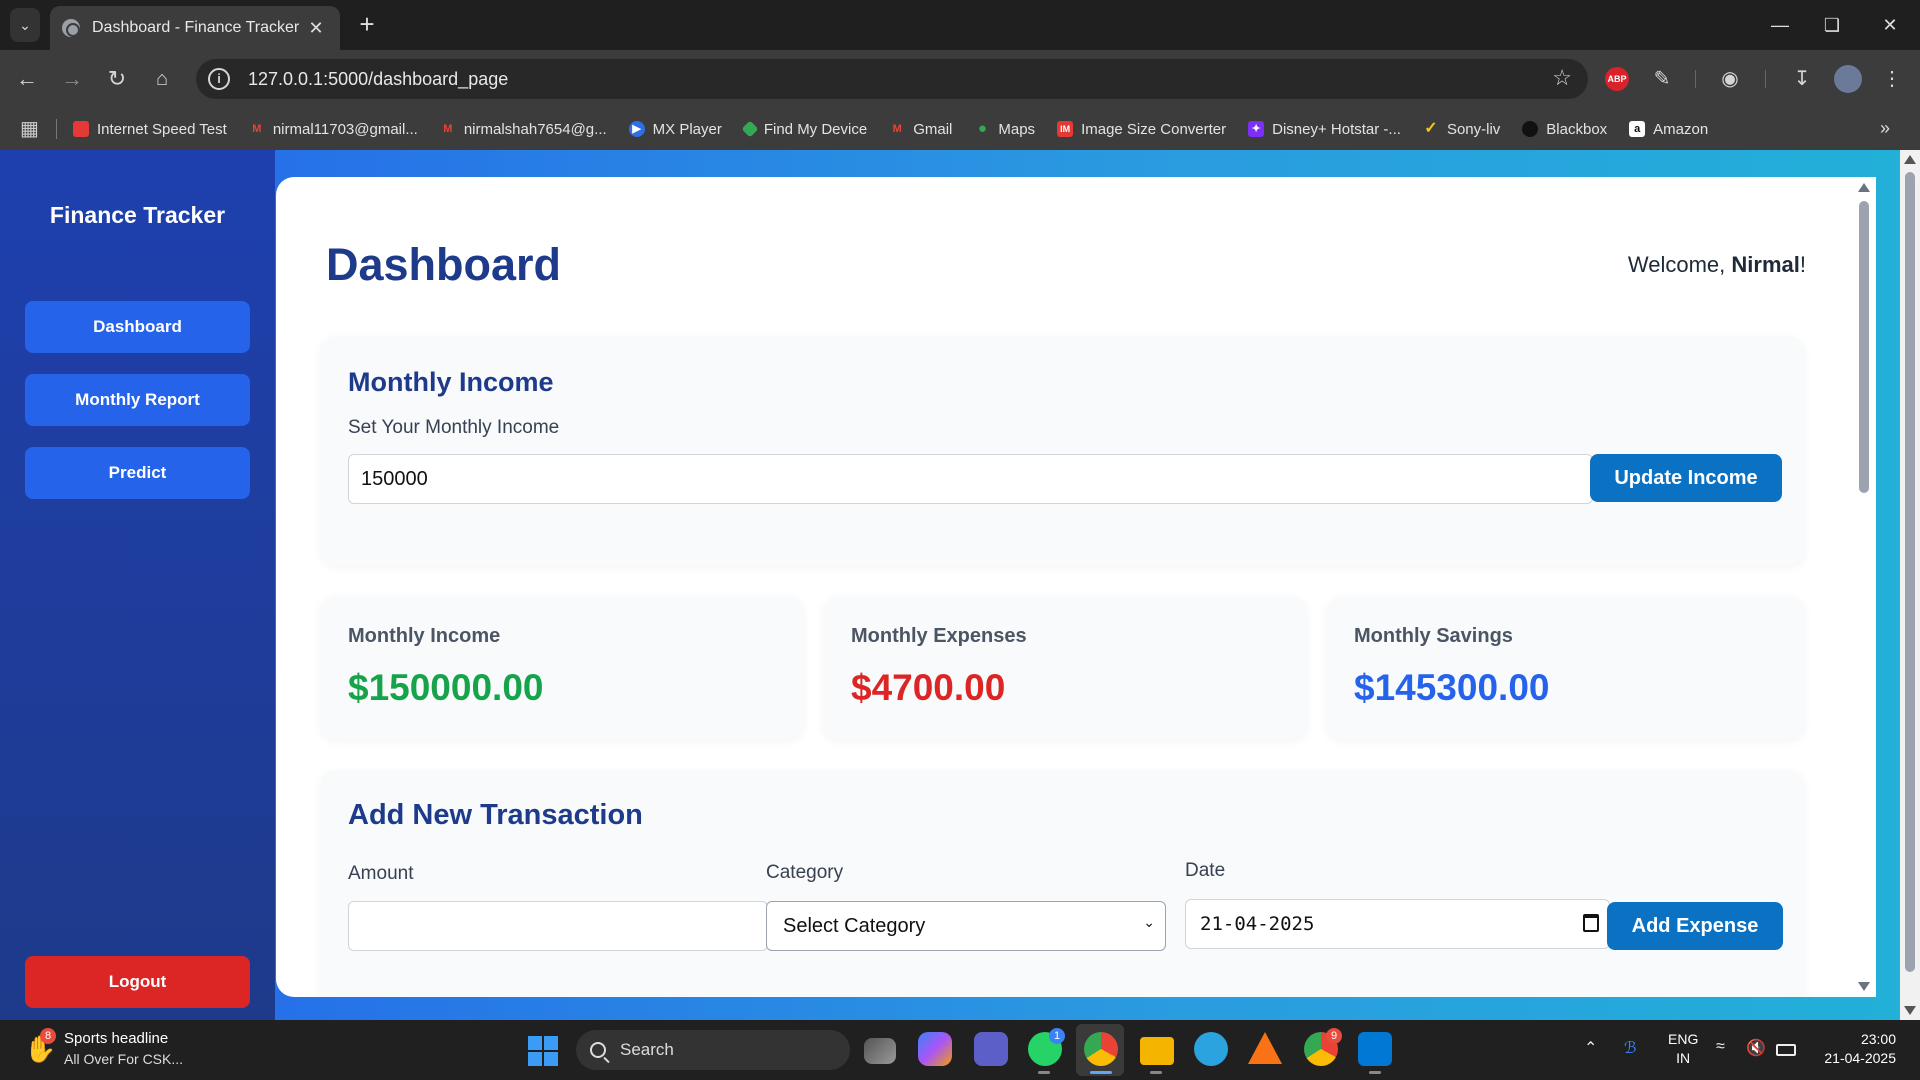  Describe the element at coordinates (1730, 79) in the screenshot. I see `incognito-icon: ◉` at that location.